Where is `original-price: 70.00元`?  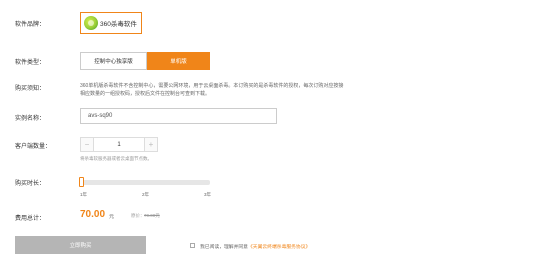
original-price: 70.00元 is located at coordinates (152, 215).